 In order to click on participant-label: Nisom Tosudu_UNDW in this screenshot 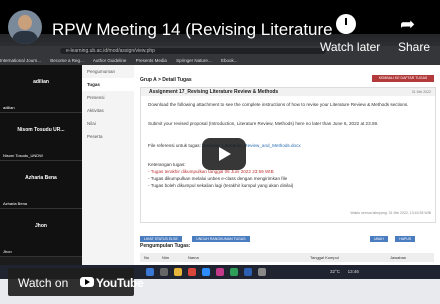, I will do `click(23, 155)`.